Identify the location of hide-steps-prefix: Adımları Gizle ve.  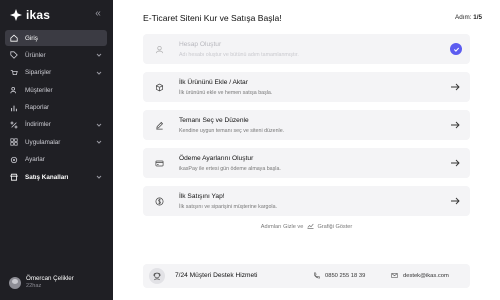
(282, 227).